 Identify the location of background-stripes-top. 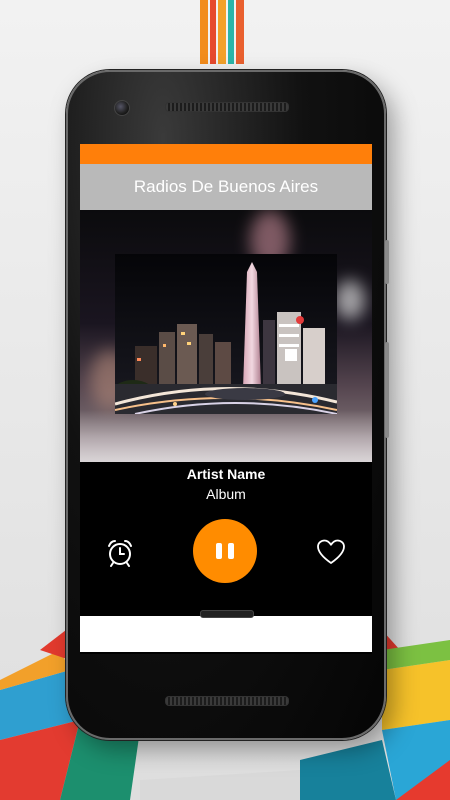
(222, 32).